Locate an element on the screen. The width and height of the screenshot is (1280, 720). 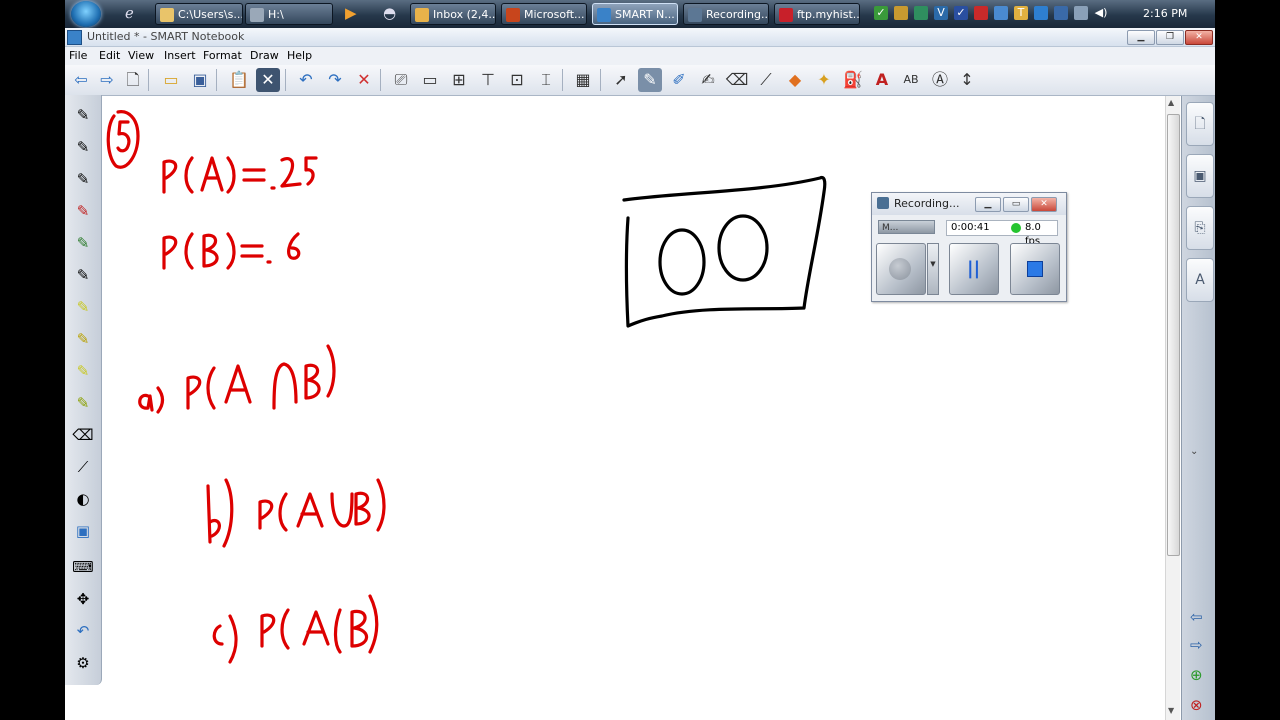
highlighter-gold-icon: ✎ is located at coordinates (83, 339).